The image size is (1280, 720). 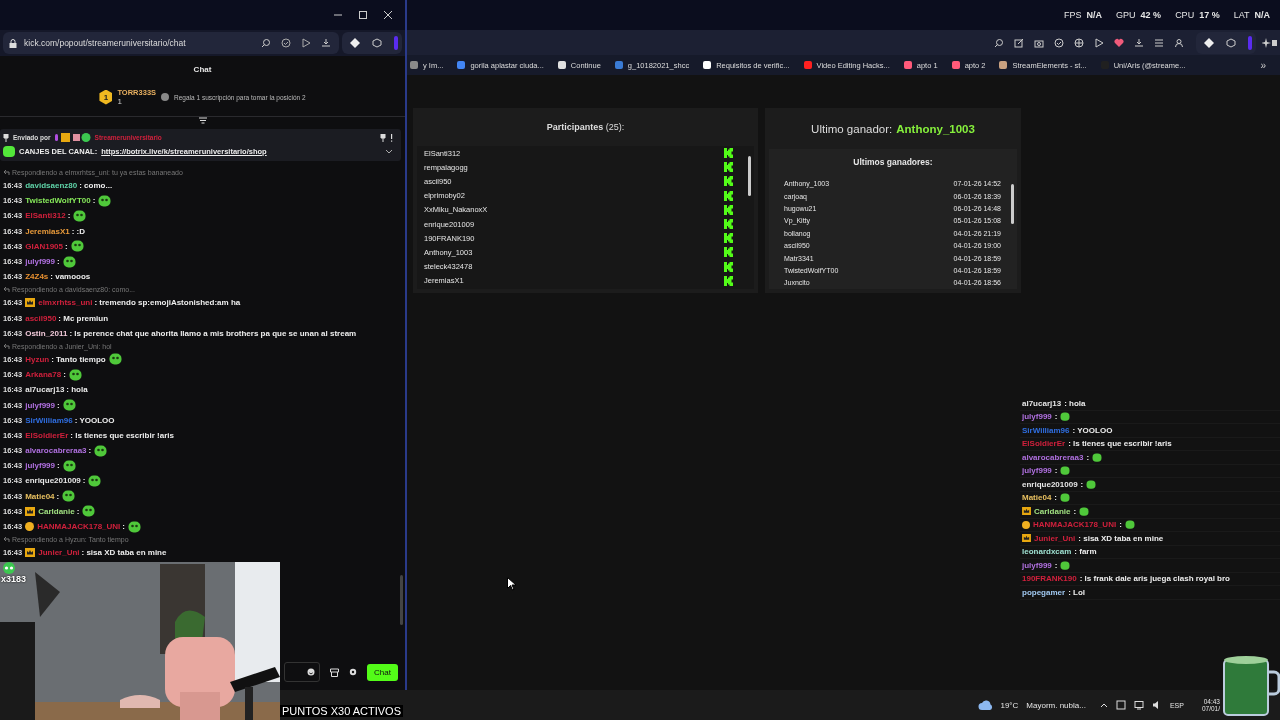 I want to click on camera-icon, so click(x=1039, y=42).